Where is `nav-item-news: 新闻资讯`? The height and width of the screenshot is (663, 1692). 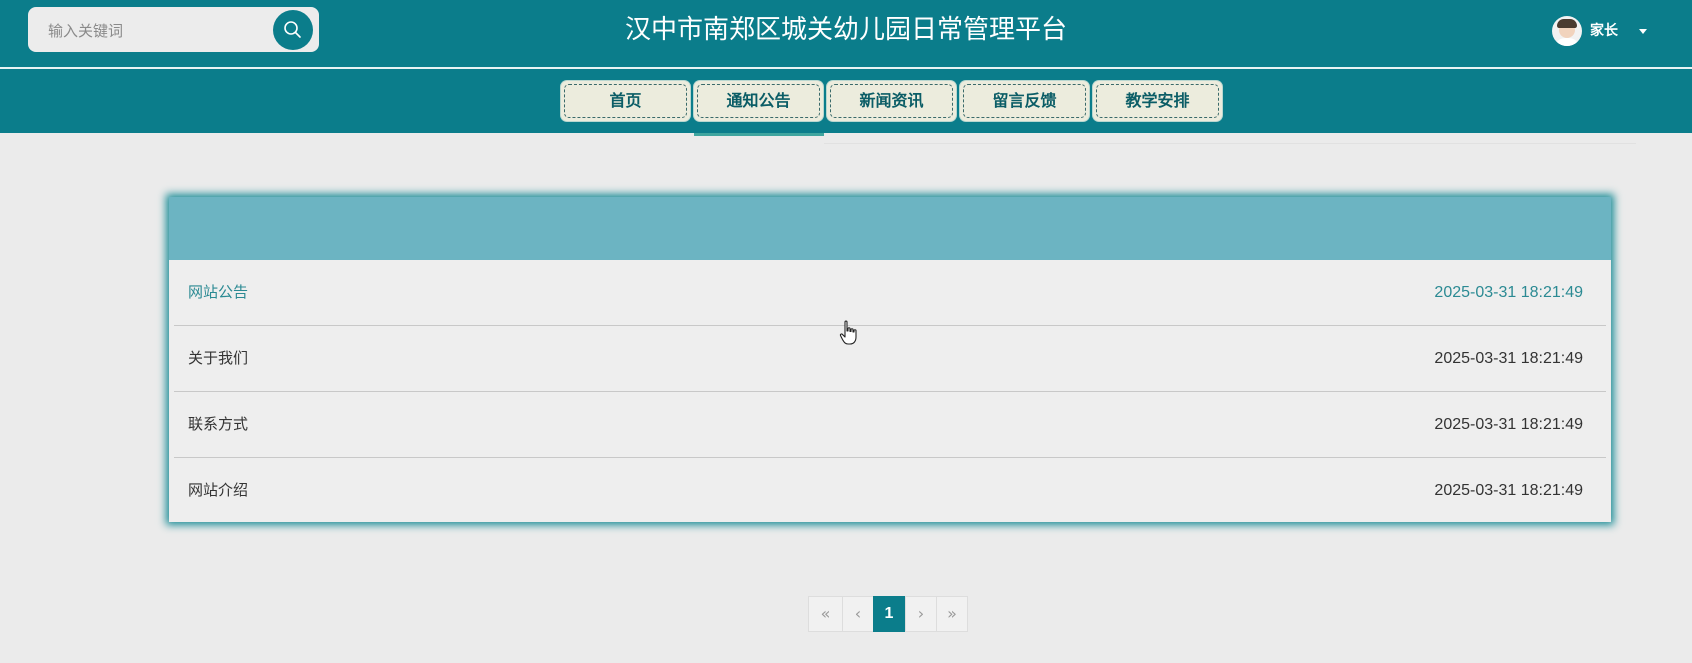
nav-item-news: 新闻资讯 is located at coordinates (891, 101).